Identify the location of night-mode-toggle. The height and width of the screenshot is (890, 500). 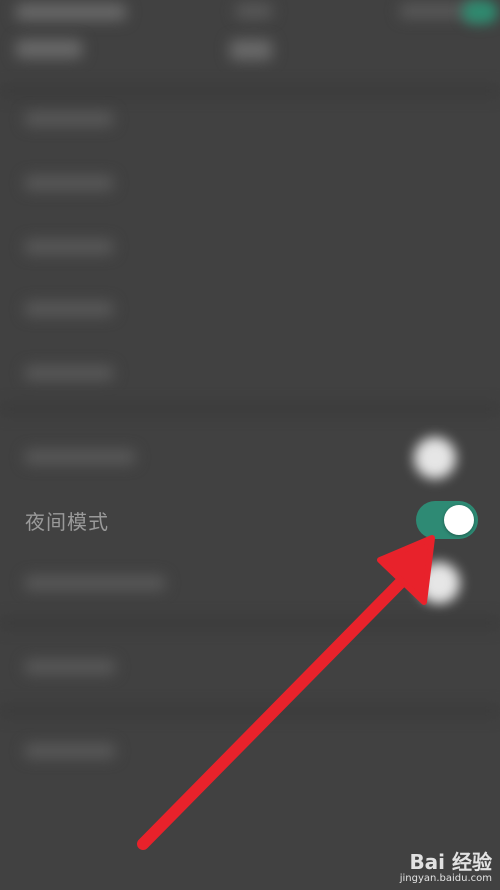
(447, 520).